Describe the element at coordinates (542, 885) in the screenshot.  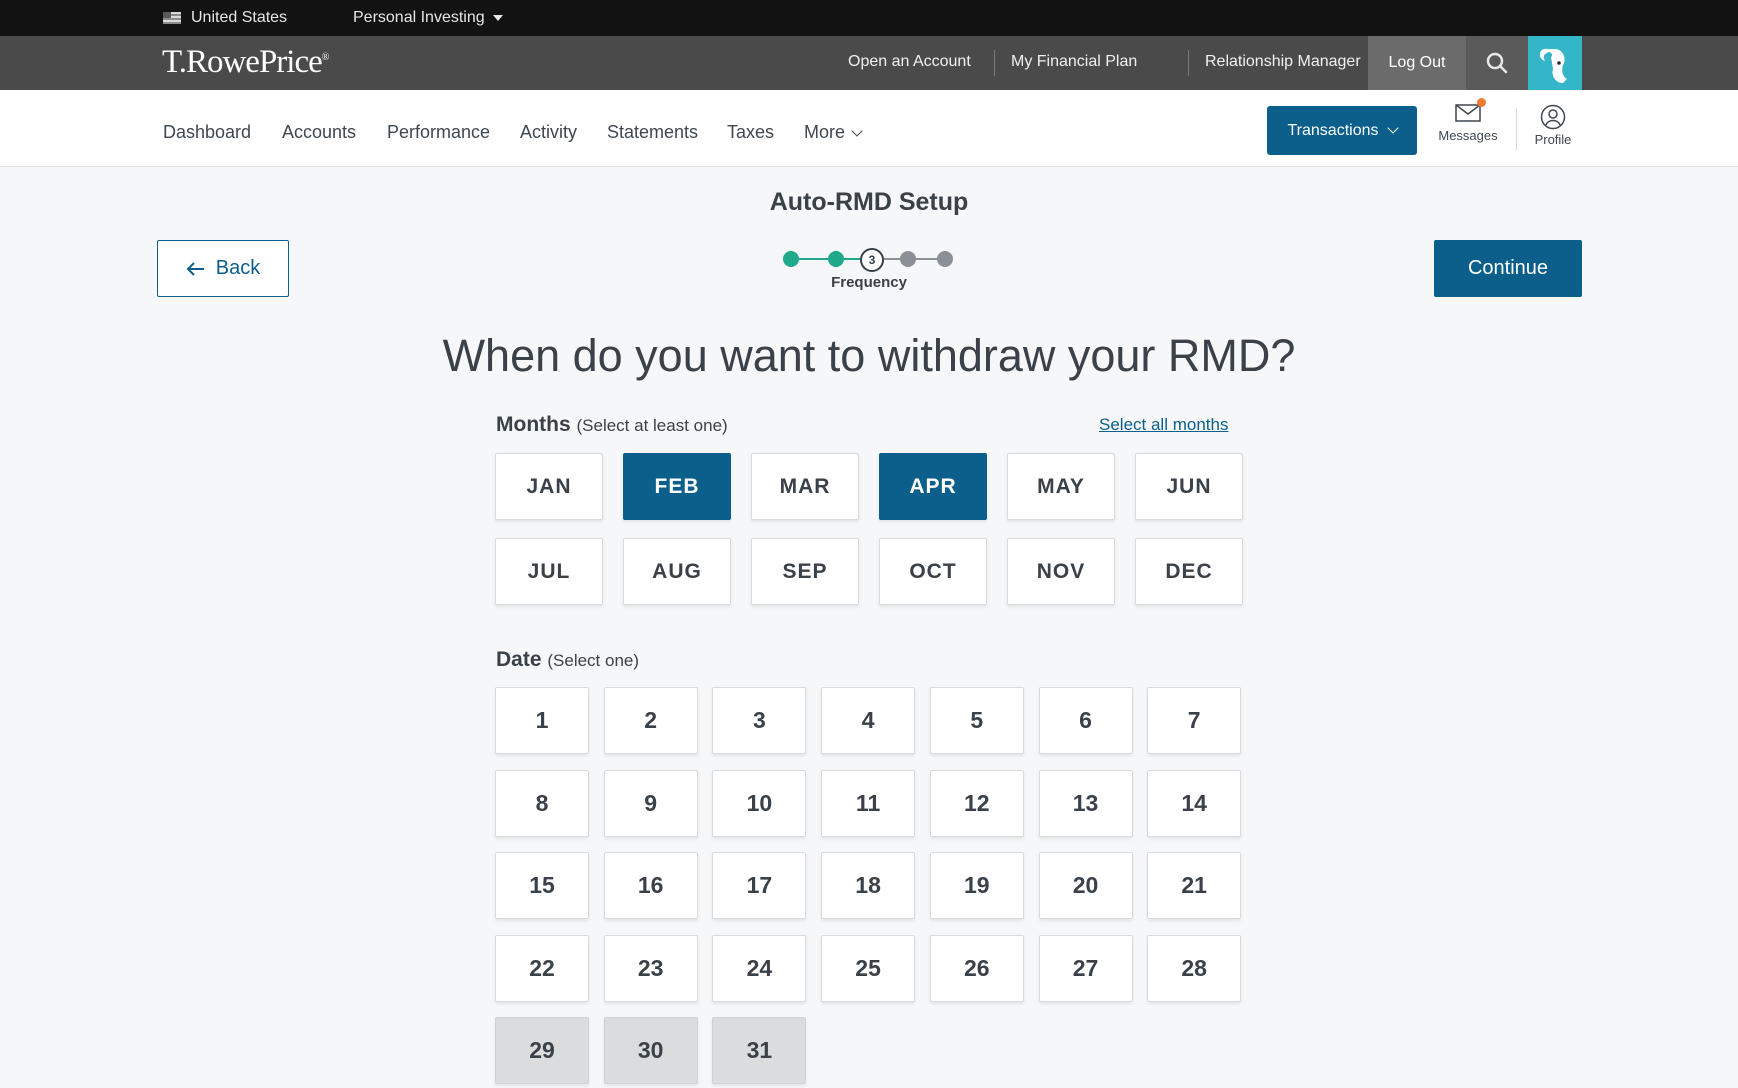
I see `date-15-button: 15` at that location.